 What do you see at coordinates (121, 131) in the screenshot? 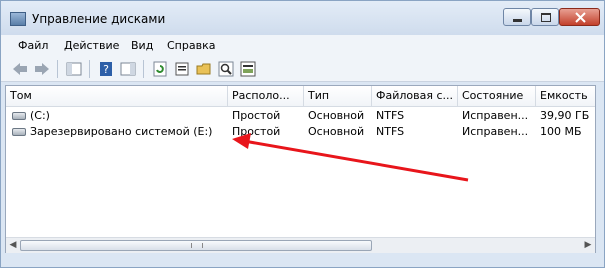
I see `volume-name: Зарезервировано системой (E:)` at bounding box center [121, 131].